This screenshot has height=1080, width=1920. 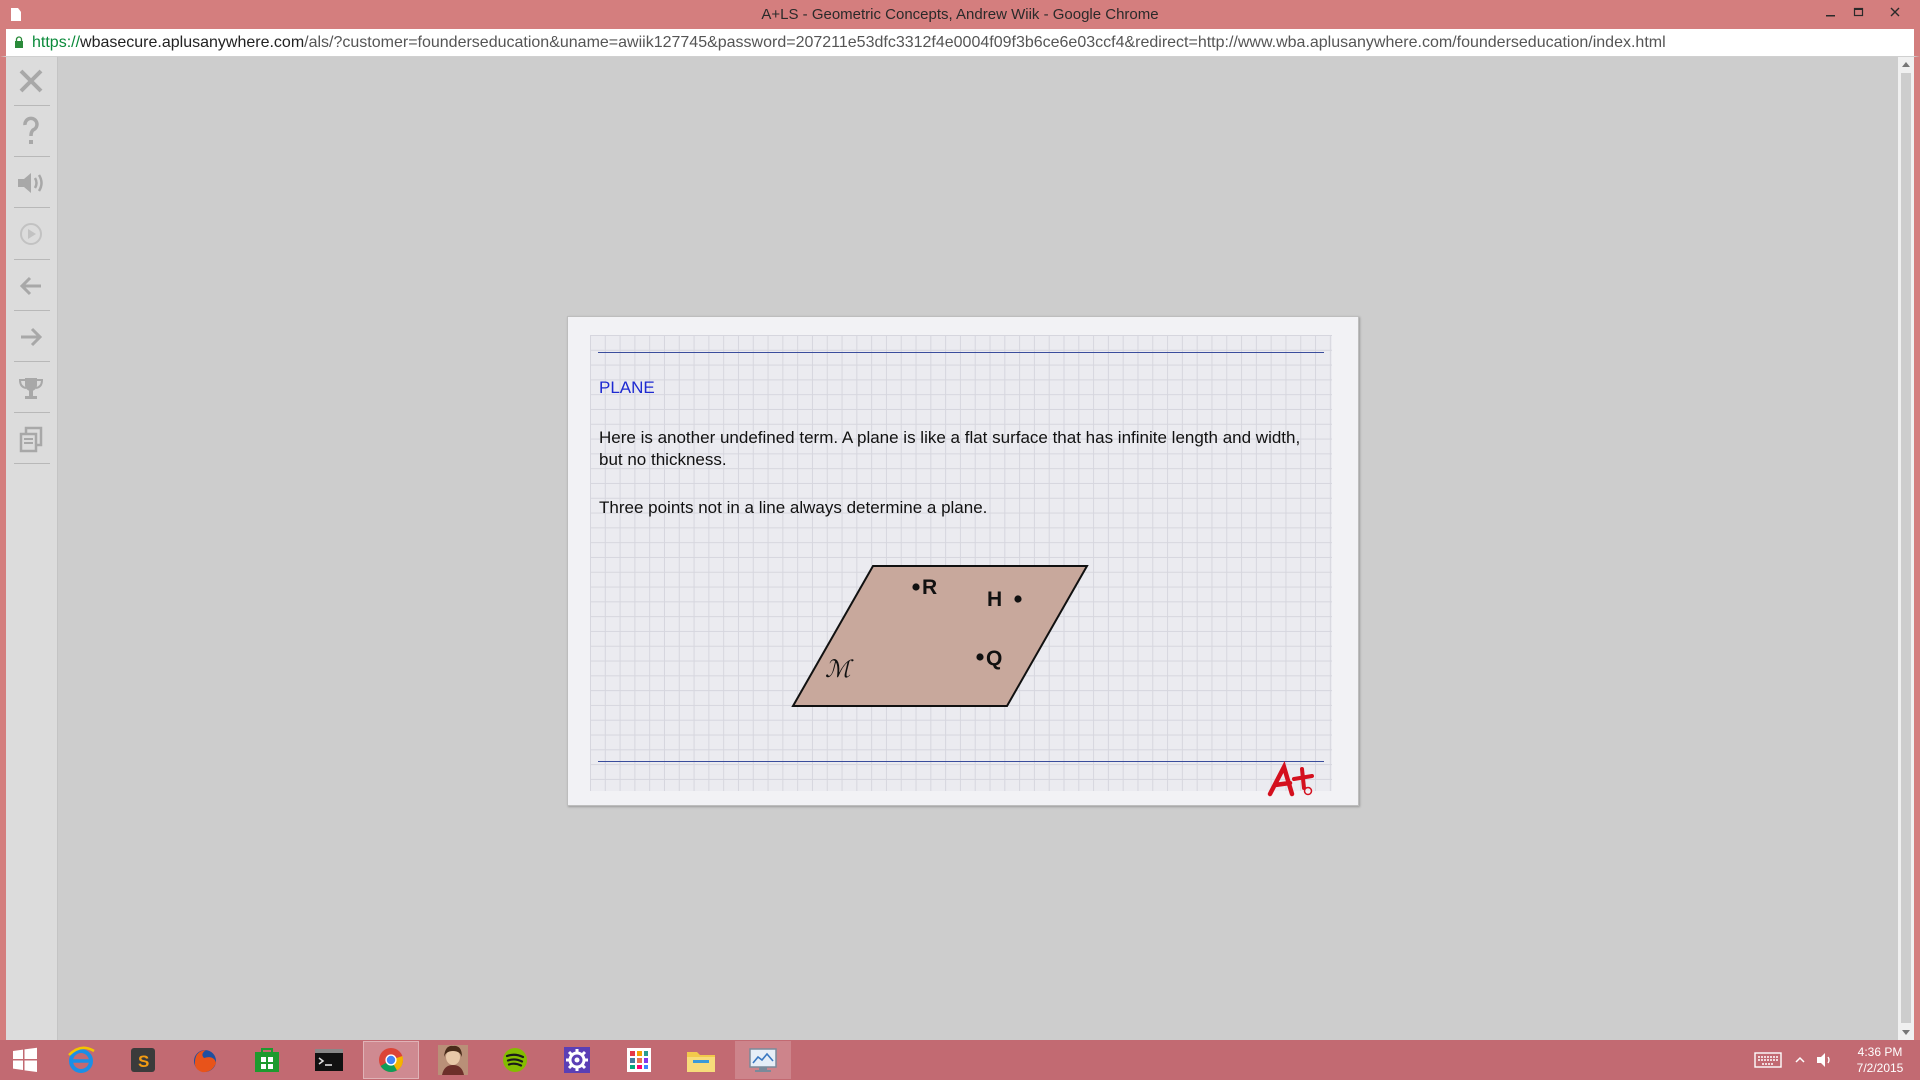 I want to click on glossary-button, so click(x=31, y=439).